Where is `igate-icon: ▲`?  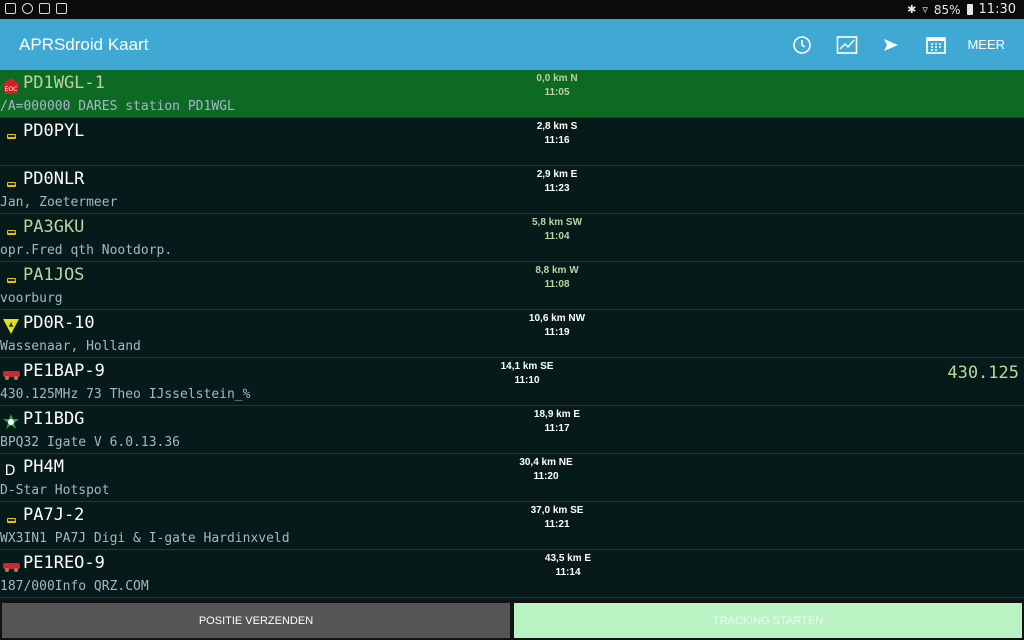 igate-icon: ▲ is located at coordinates (11, 326).